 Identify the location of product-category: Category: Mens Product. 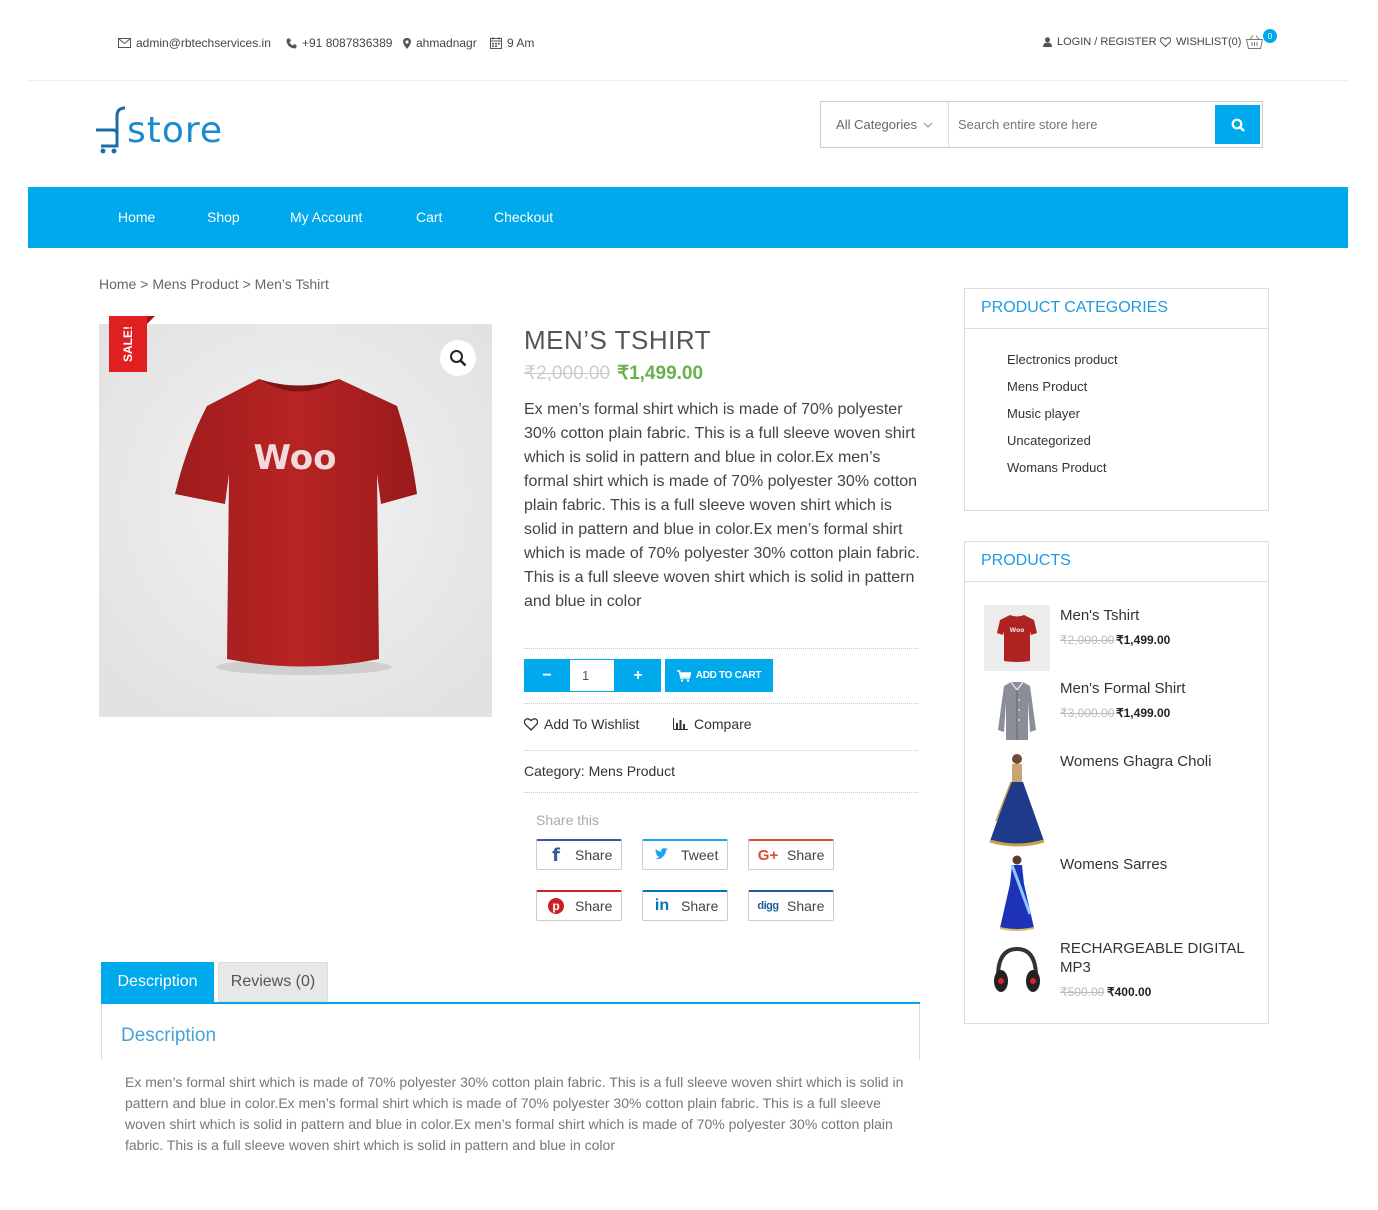
(599, 771).